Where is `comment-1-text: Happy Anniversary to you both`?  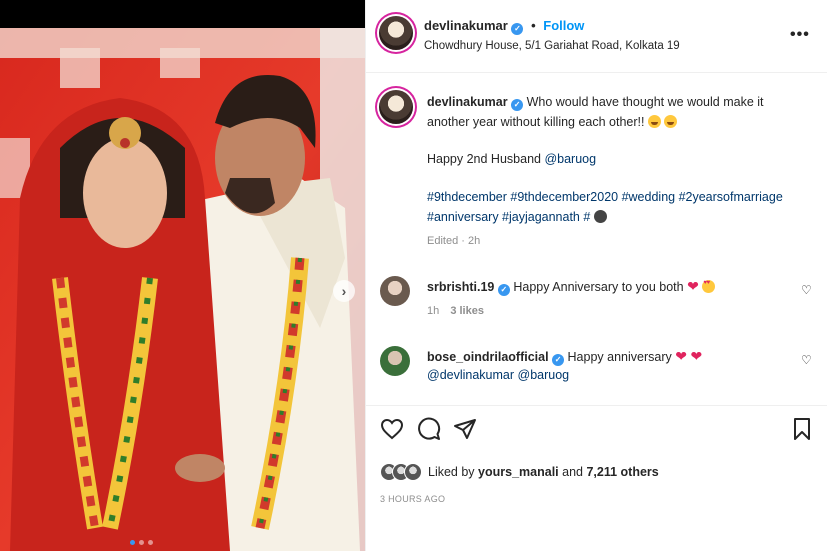
comment-1-text: Happy Anniversary to you both is located at coordinates (598, 287).